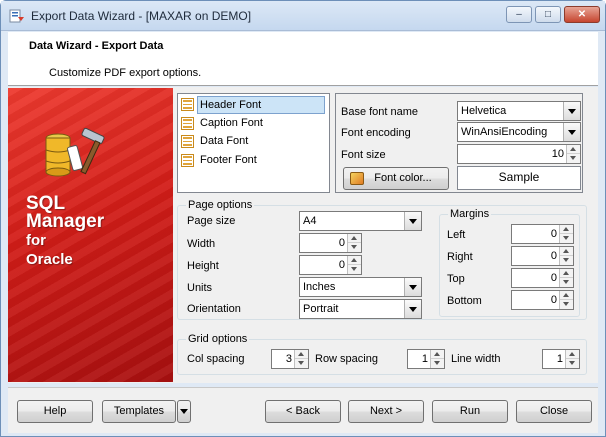 The height and width of the screenshot is (437, 606). I want to click on base-font-value: Helvetica, so click(484, 111).